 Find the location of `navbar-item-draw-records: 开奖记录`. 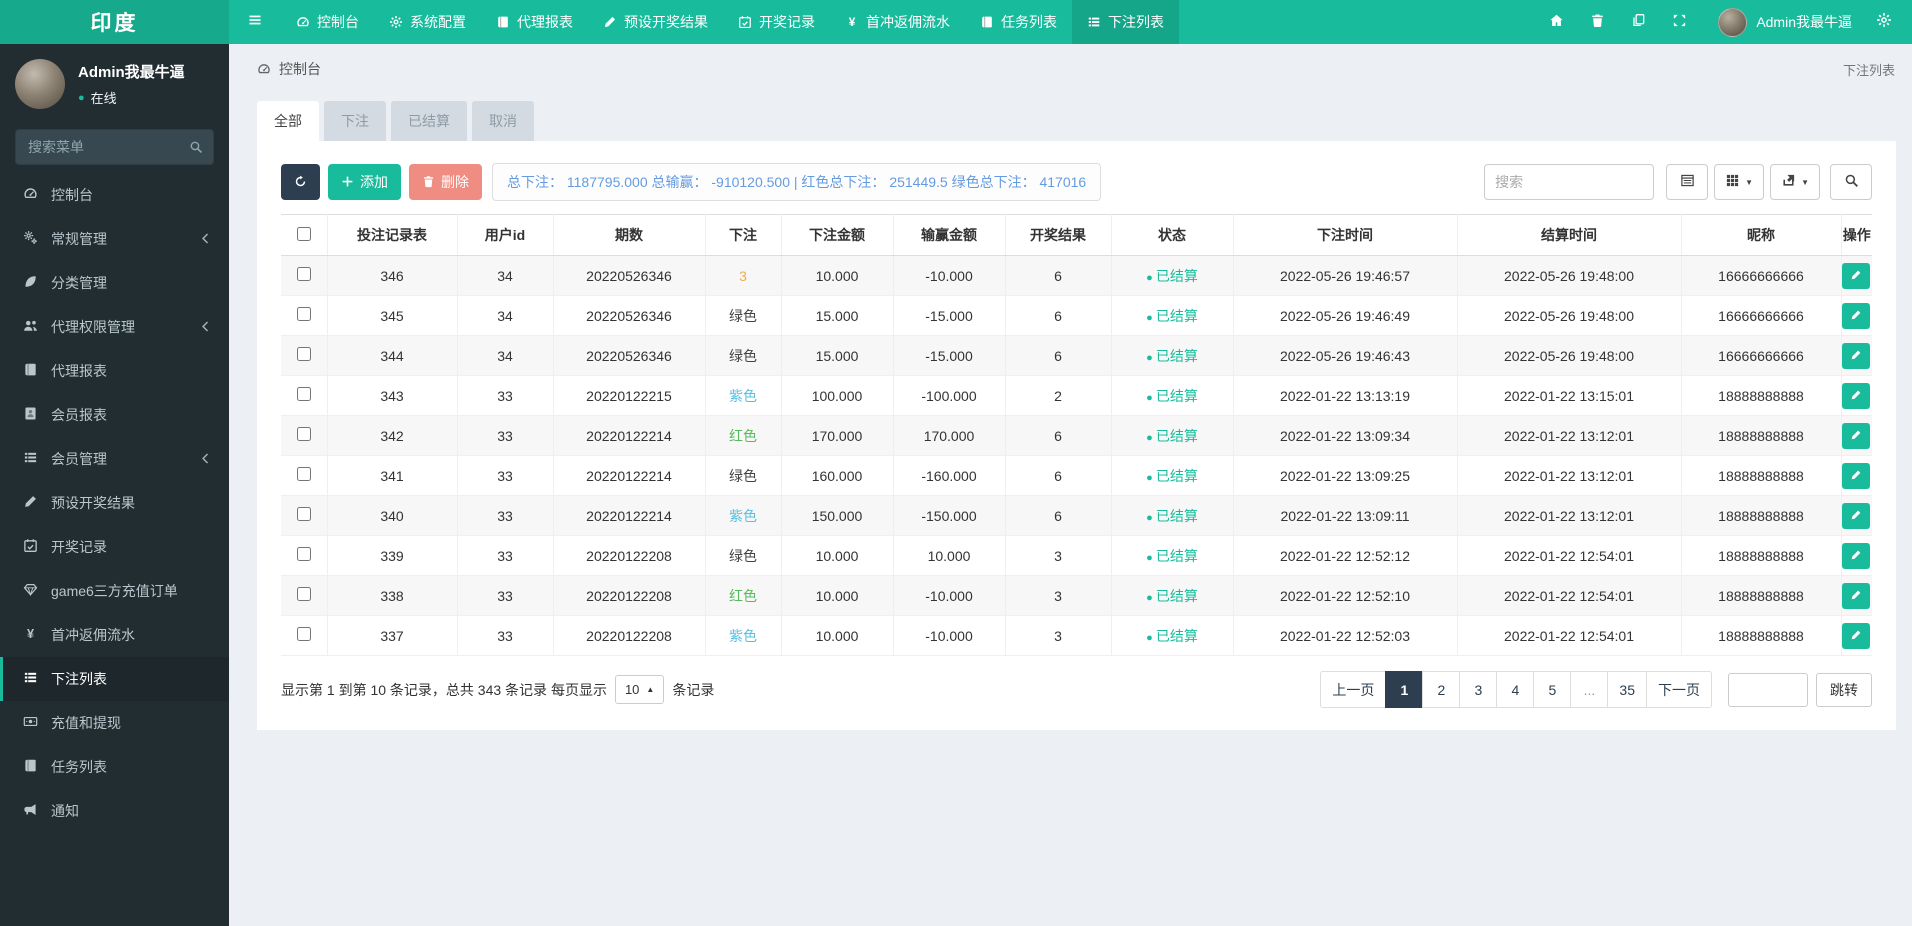

navbar-item-draw-records: 开奖记录 is located at coordinates (776, 22).